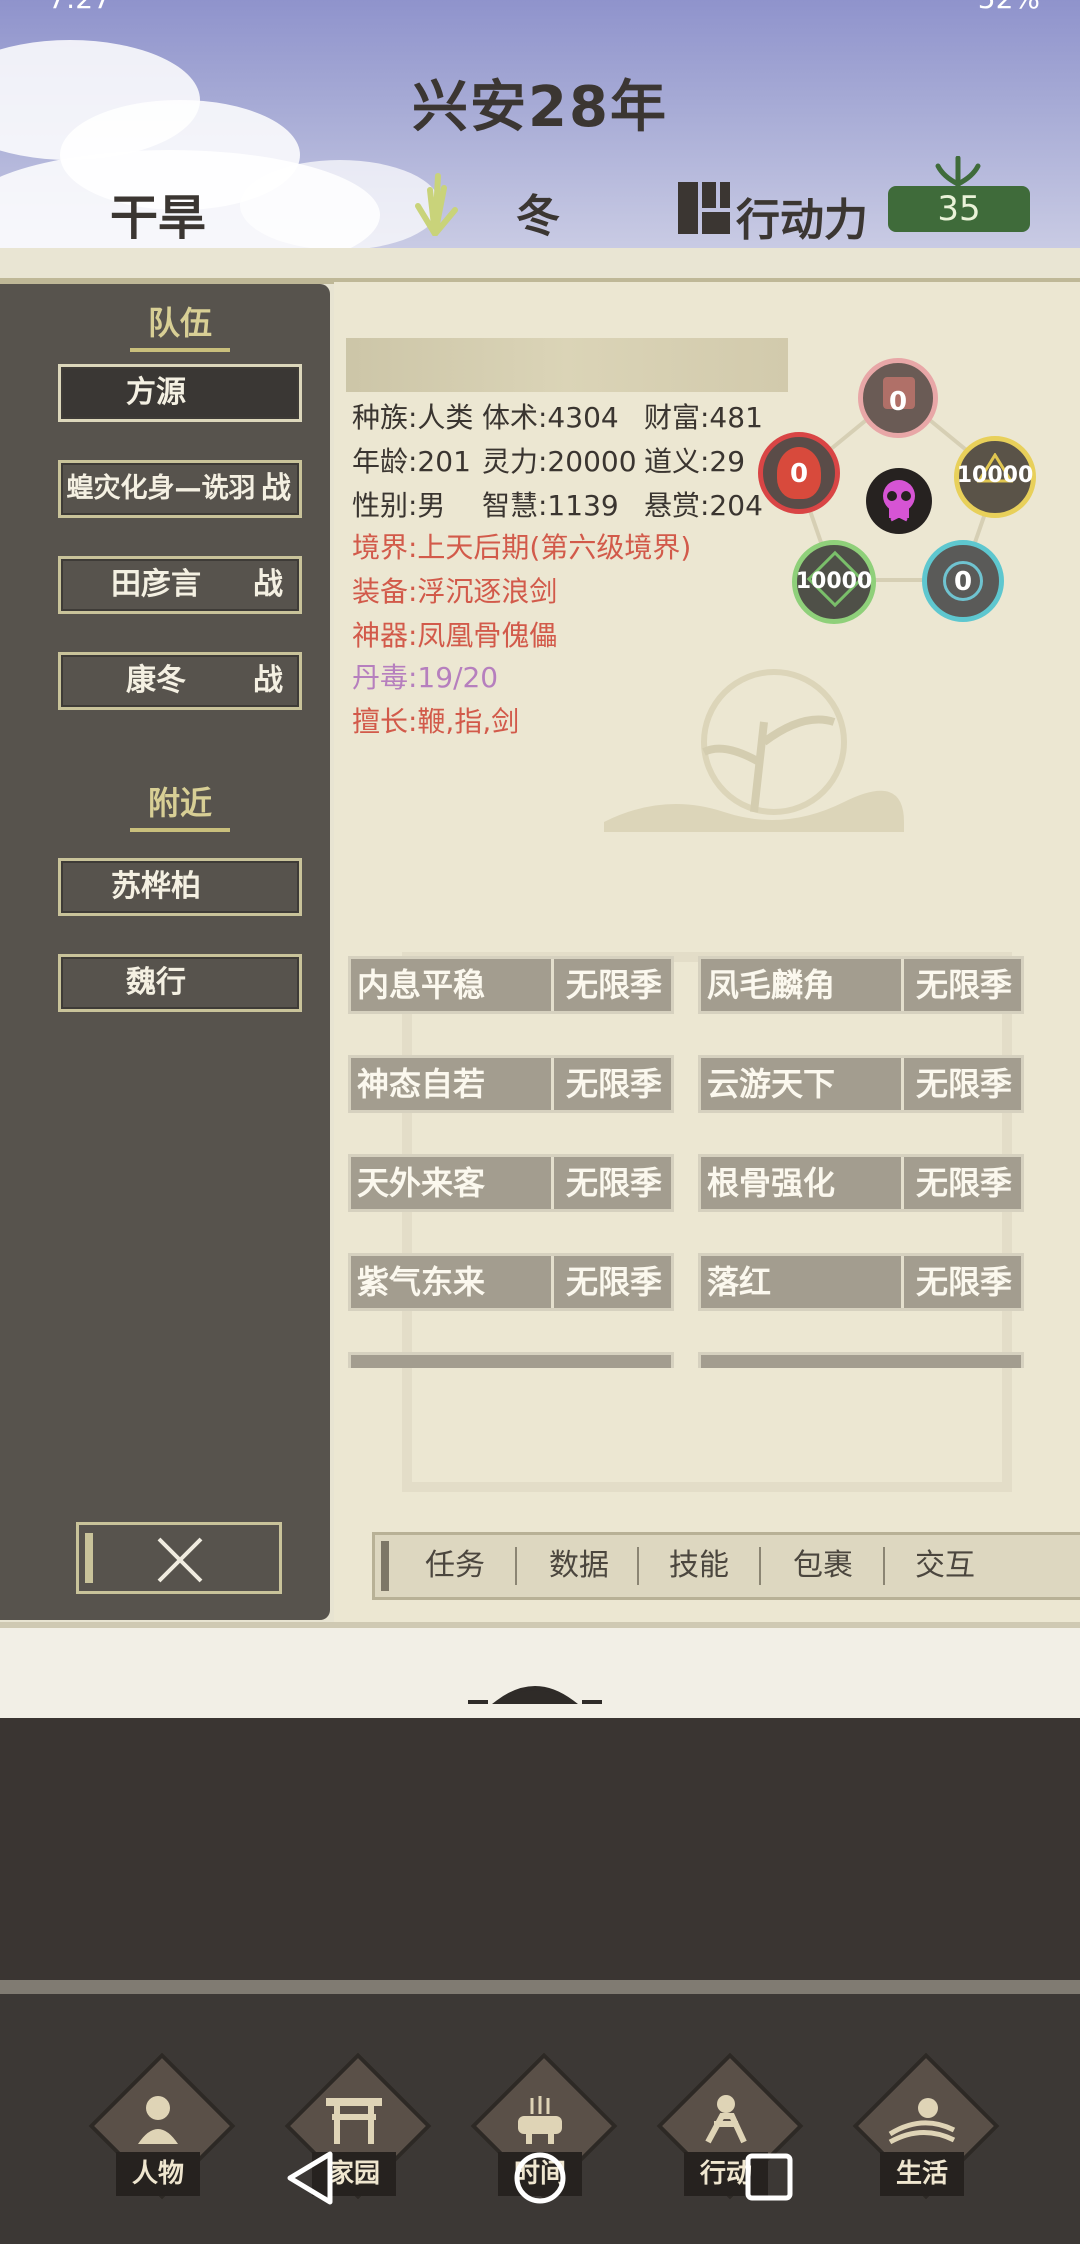 Image resolution: width=1080 pixels, height=2244 pixels. What do you see at coordinates (158, 218) in the screenshot?
I see `weather-label: 干旱` at bounding box center [158, 218].